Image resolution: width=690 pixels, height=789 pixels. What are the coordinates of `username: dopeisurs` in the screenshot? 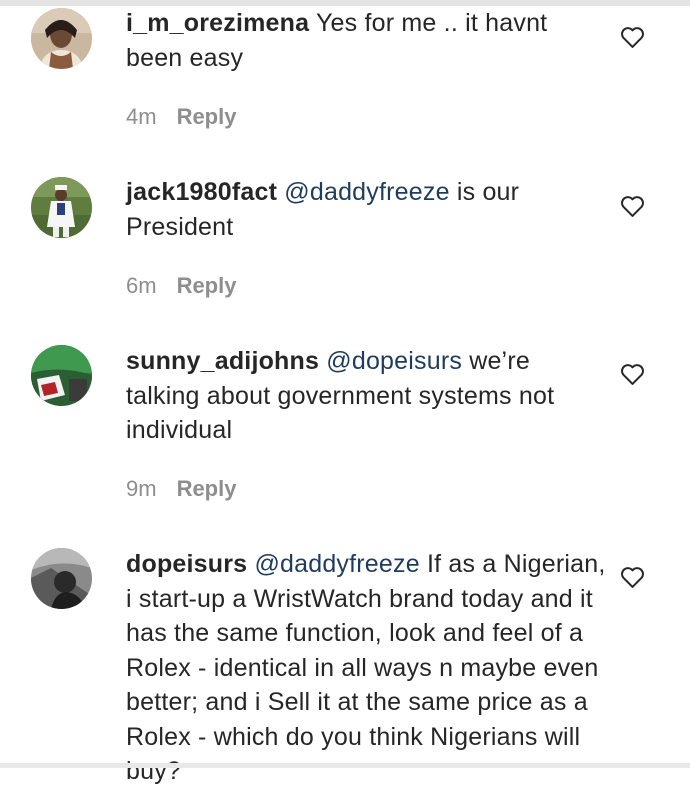 It's located at (186, 564).